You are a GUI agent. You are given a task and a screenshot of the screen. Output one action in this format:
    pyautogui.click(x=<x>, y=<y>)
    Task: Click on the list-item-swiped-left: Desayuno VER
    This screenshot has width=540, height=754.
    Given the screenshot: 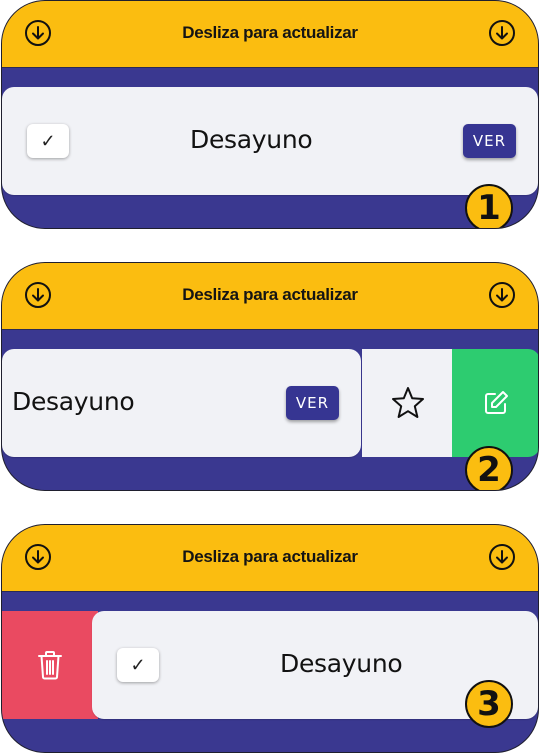 What is the action you would take?
    pyautogui.click(x=181, y=403)
    